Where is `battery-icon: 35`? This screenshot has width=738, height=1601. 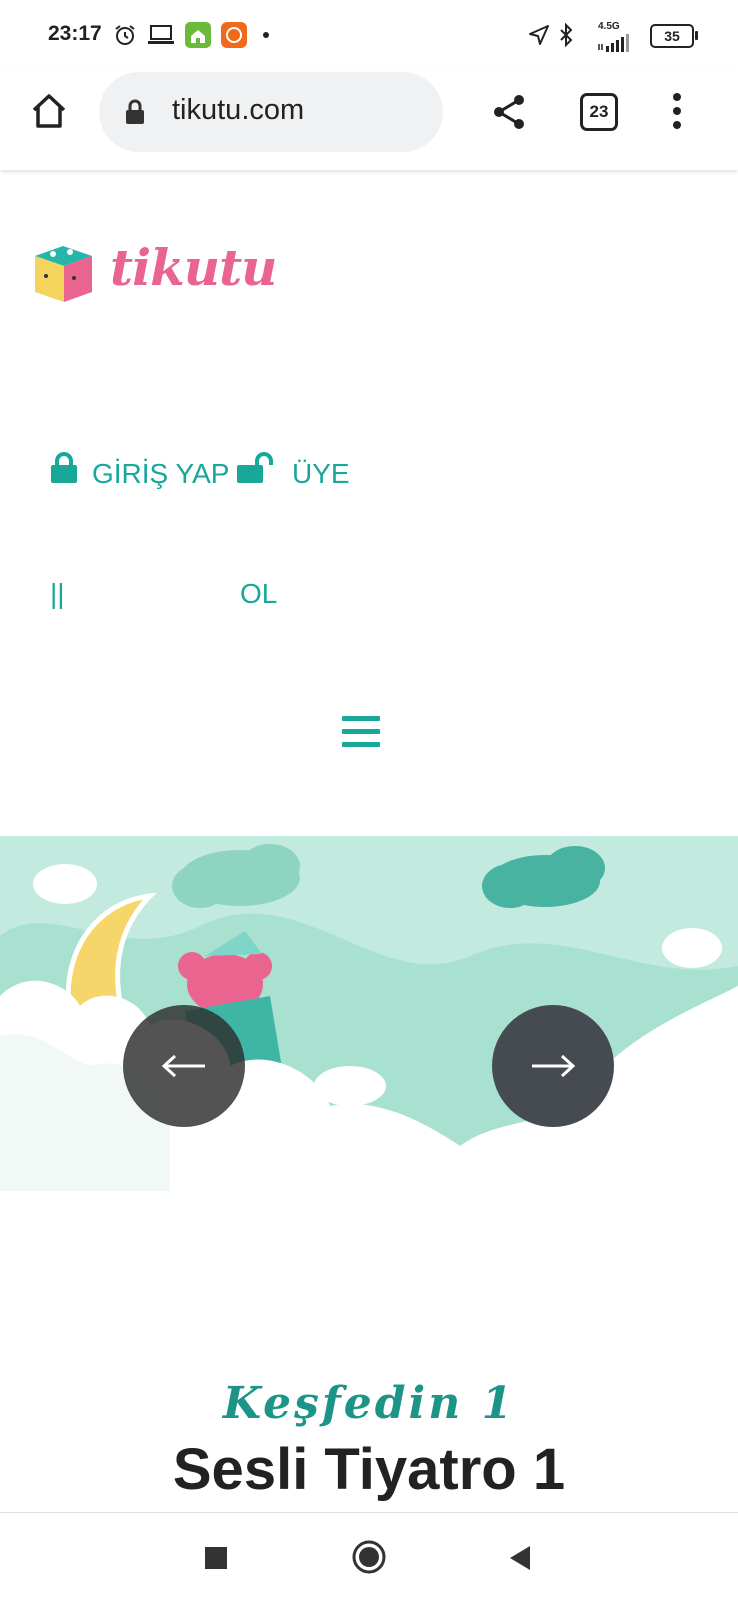
battery-icon: 35 is located at coordinates (674, 36).